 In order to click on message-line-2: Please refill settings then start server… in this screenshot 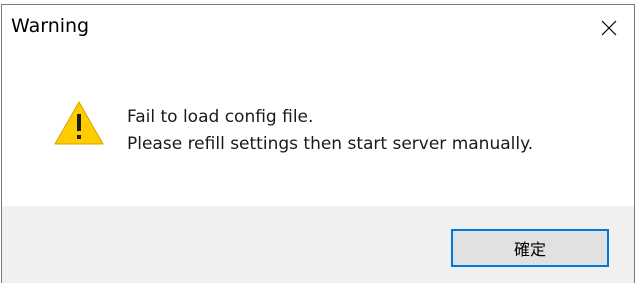, I will do `click(330, 144)`.